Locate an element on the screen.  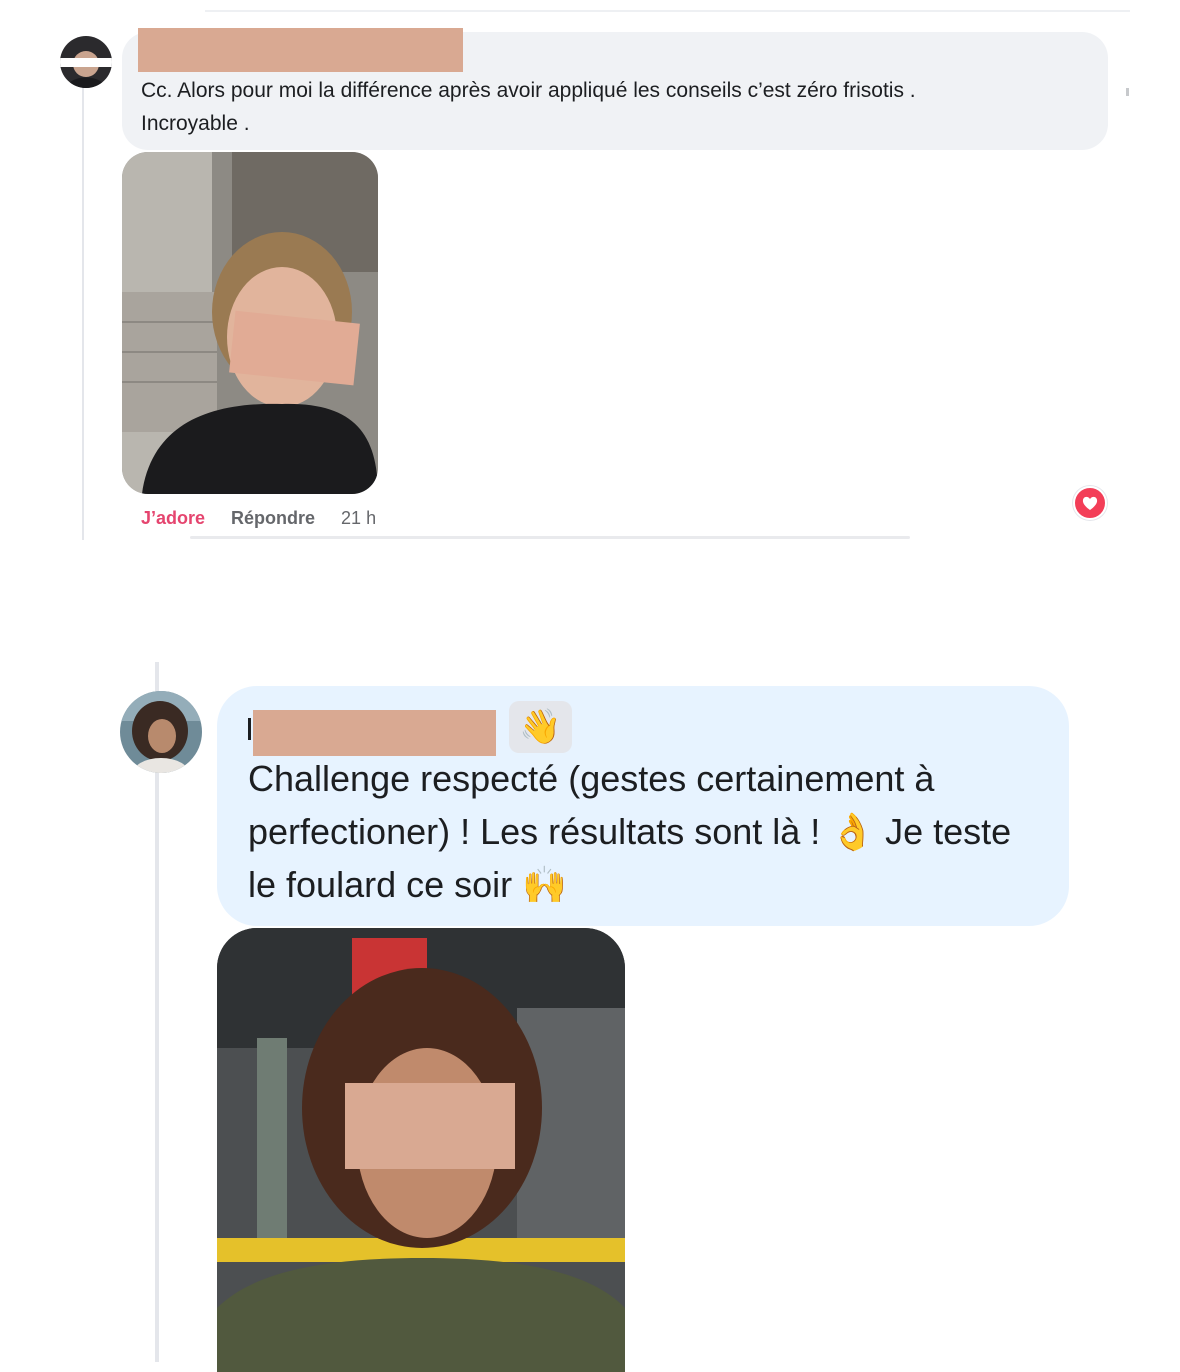
heart-icon is located at coordinates (1090, 503).